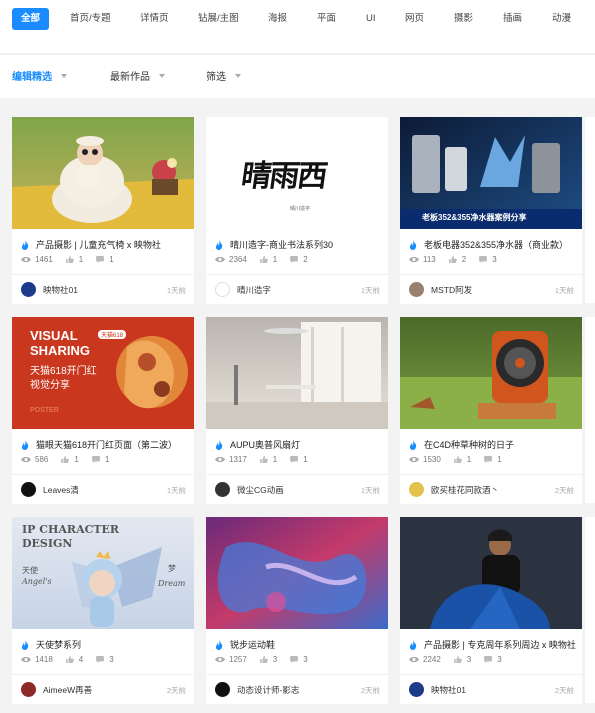  Describe the element at coordinates (105, 644) in the screenshot. I see `work-title: 天使梦系列` at that location.